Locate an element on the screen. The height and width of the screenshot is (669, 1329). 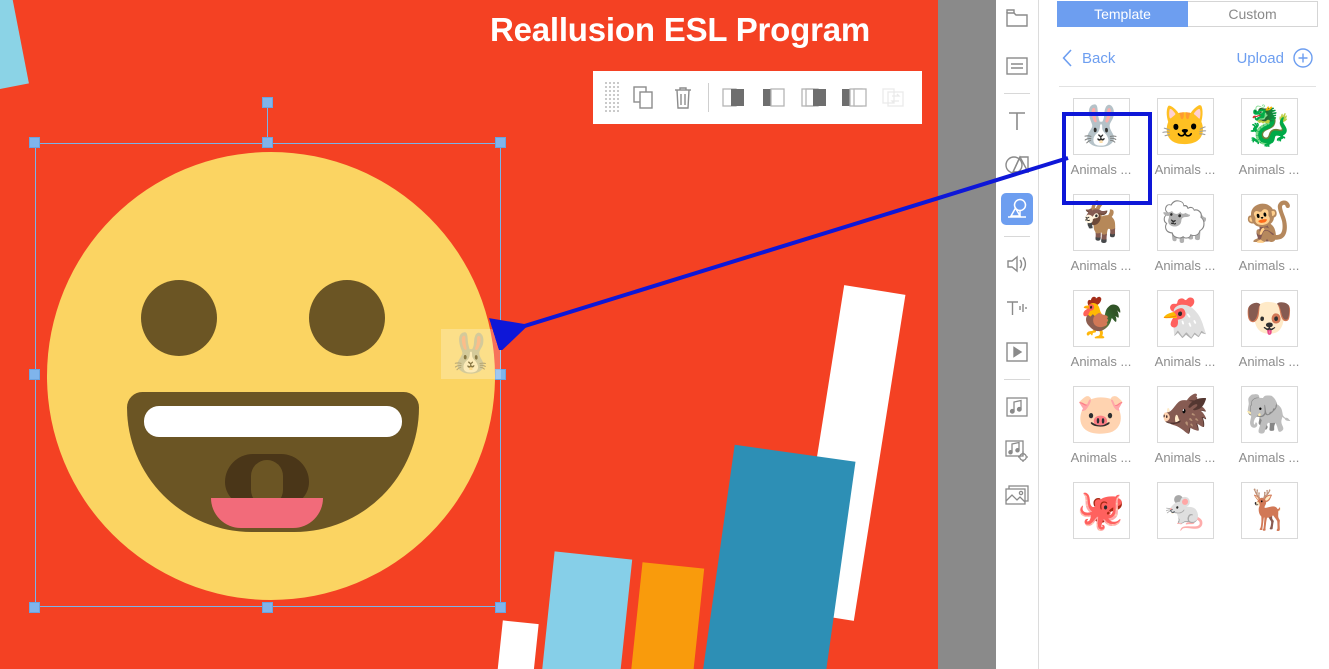
decorative-shape-teal is located at coordinates (777, 556).